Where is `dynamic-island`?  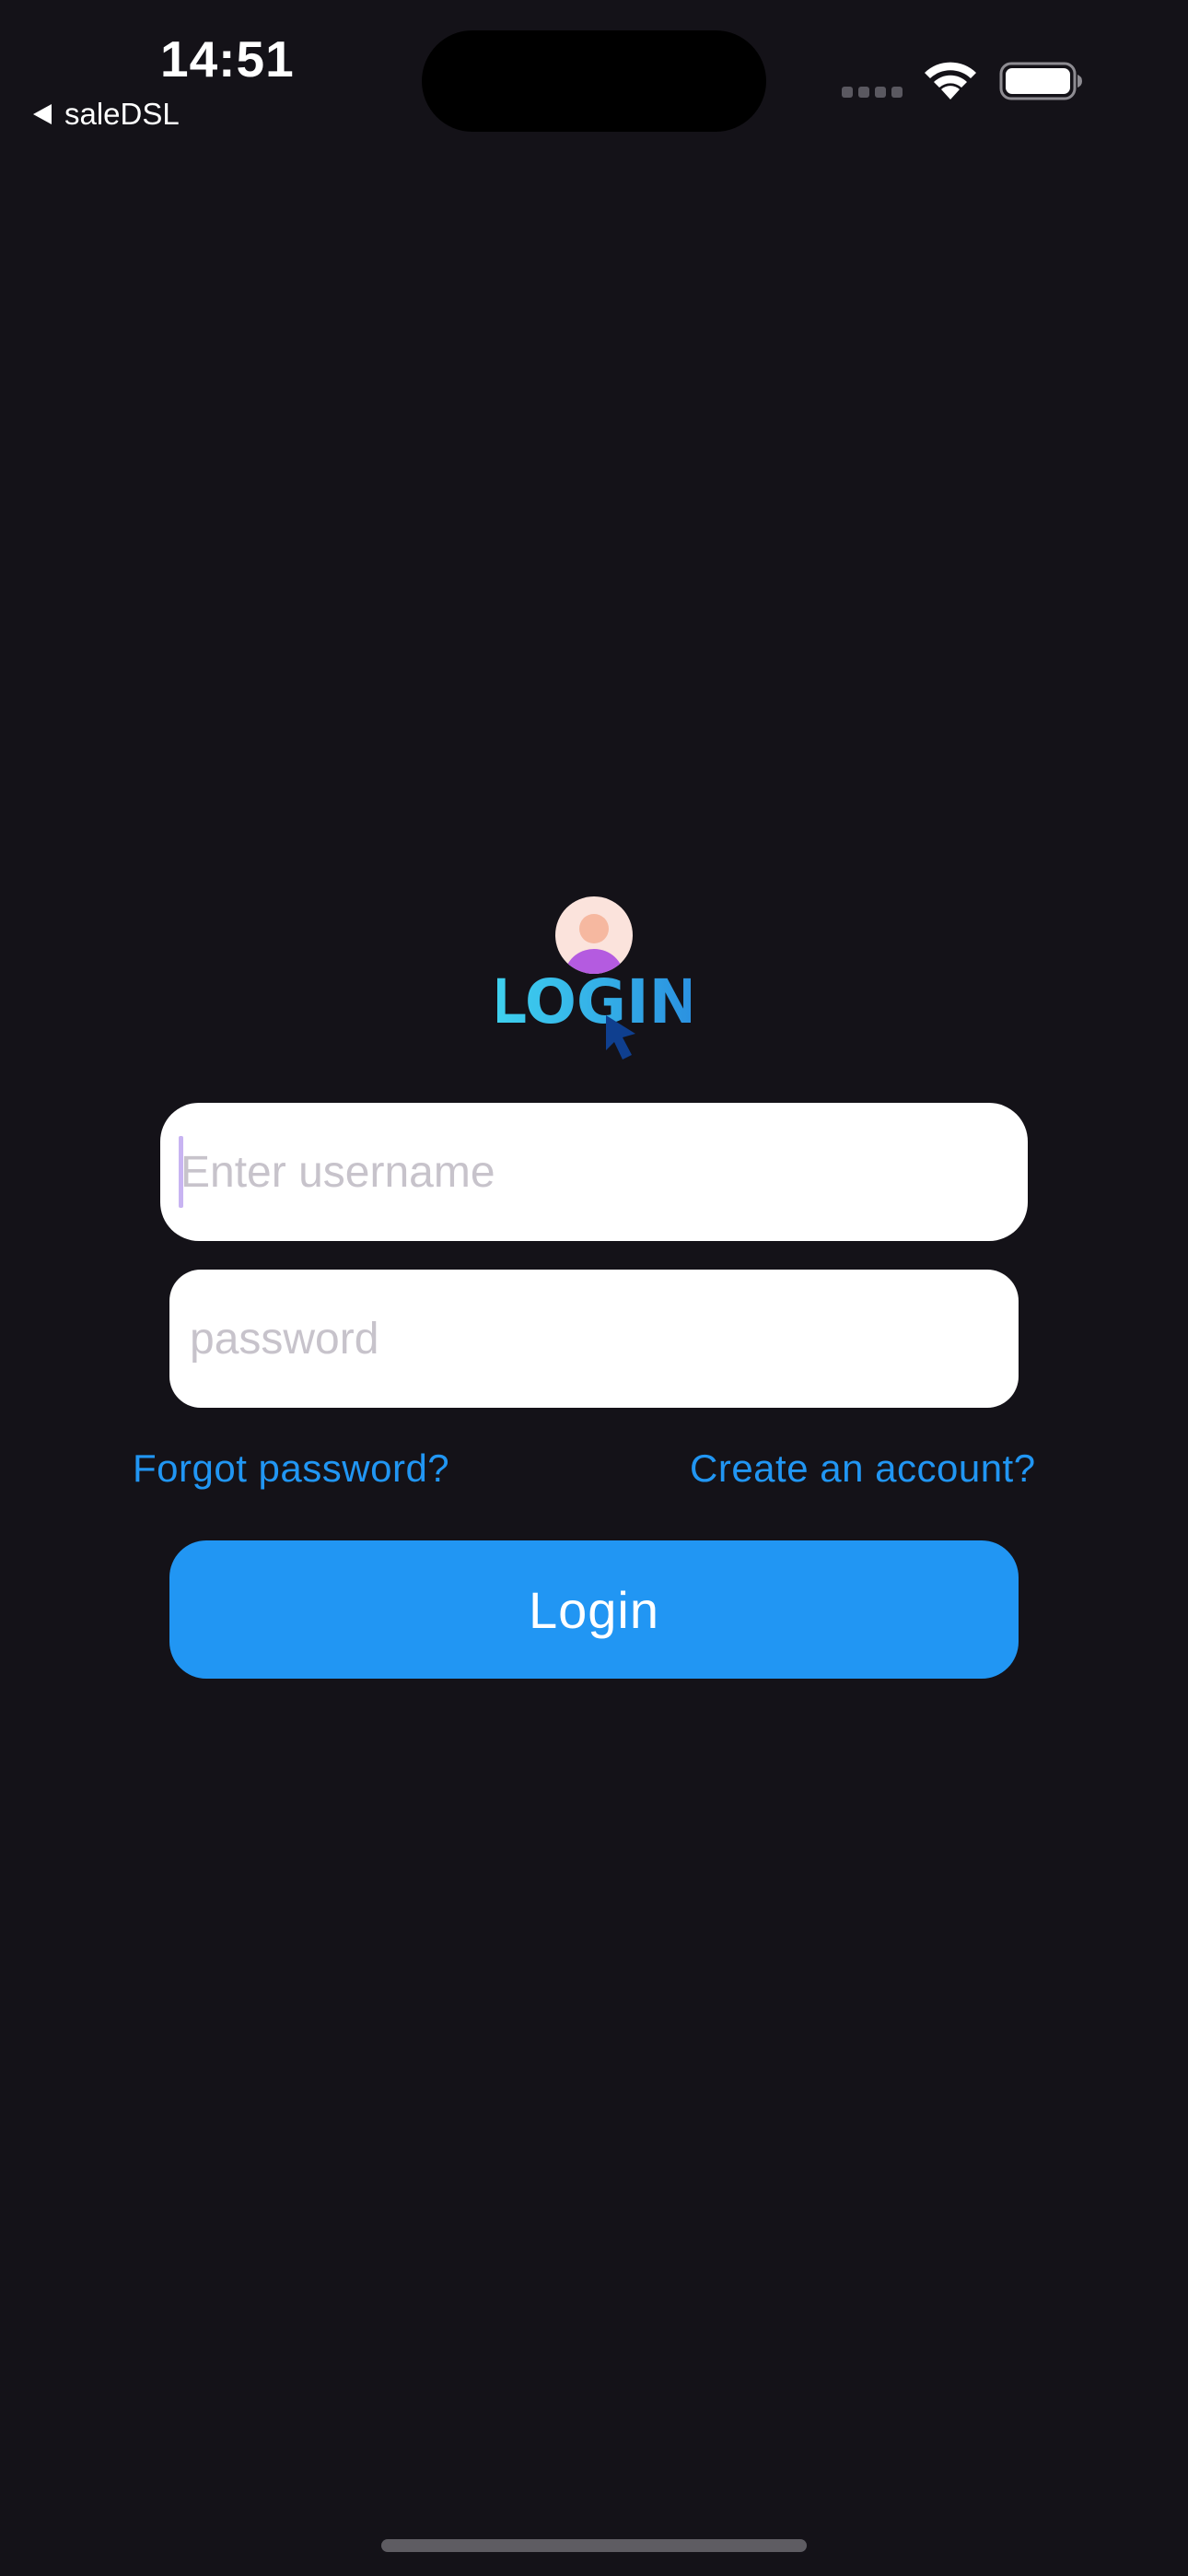 dynamic-island is located at coordinates (594, 81).